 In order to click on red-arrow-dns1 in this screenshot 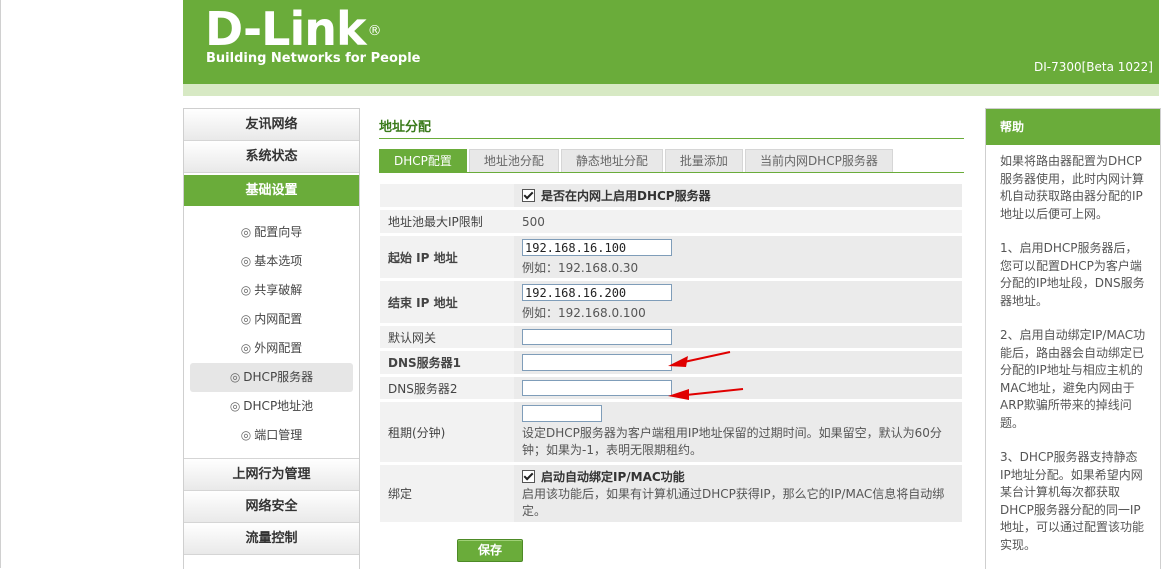, I will do `click(699, 359)`.